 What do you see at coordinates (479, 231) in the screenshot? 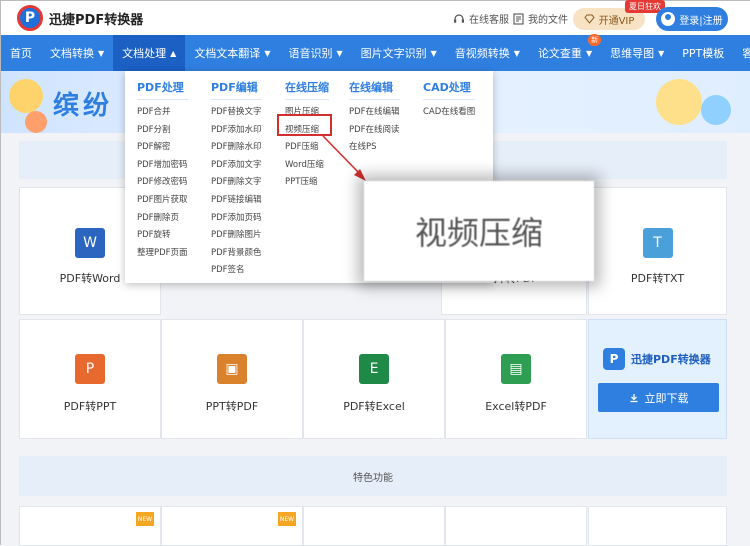
I see `zoom-callout: 视频压缩` at bounding box center [479, 231].